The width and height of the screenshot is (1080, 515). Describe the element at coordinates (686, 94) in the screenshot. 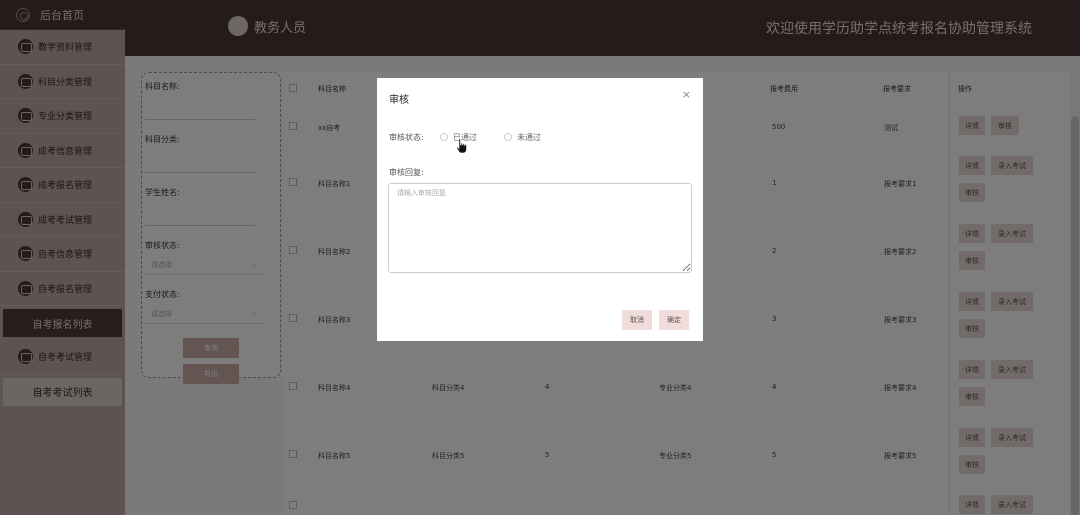

I see `close-icon: ×` at that location.